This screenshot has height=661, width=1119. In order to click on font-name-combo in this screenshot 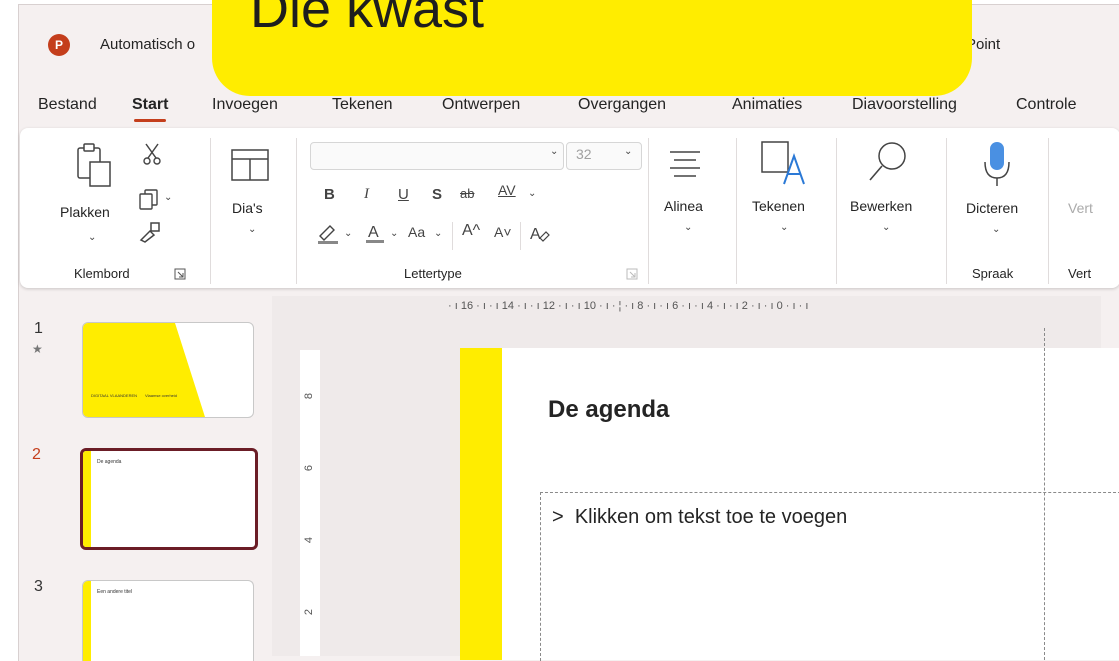, I will do `click(437, 156)`.